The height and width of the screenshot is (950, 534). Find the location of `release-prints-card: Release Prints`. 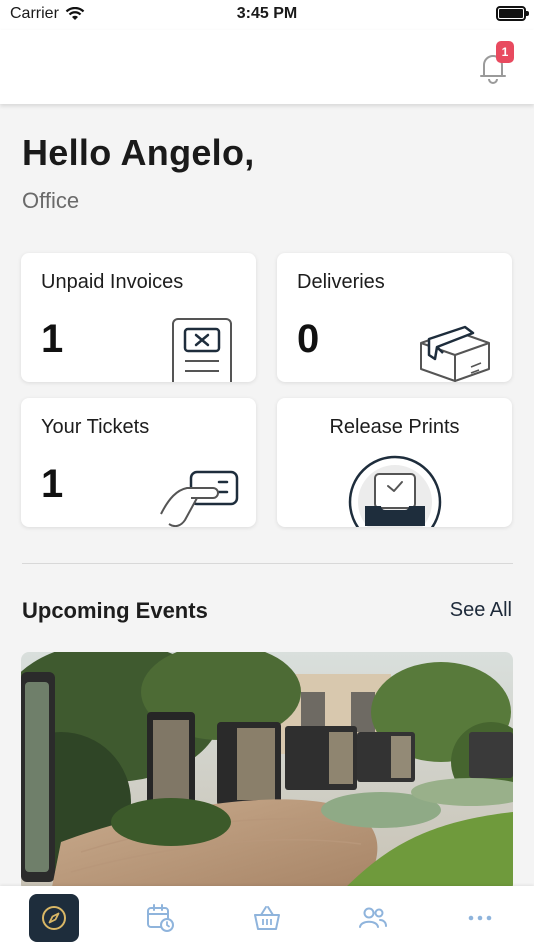

release-prints-card: Release Prints is located at coordinates (394, 462).